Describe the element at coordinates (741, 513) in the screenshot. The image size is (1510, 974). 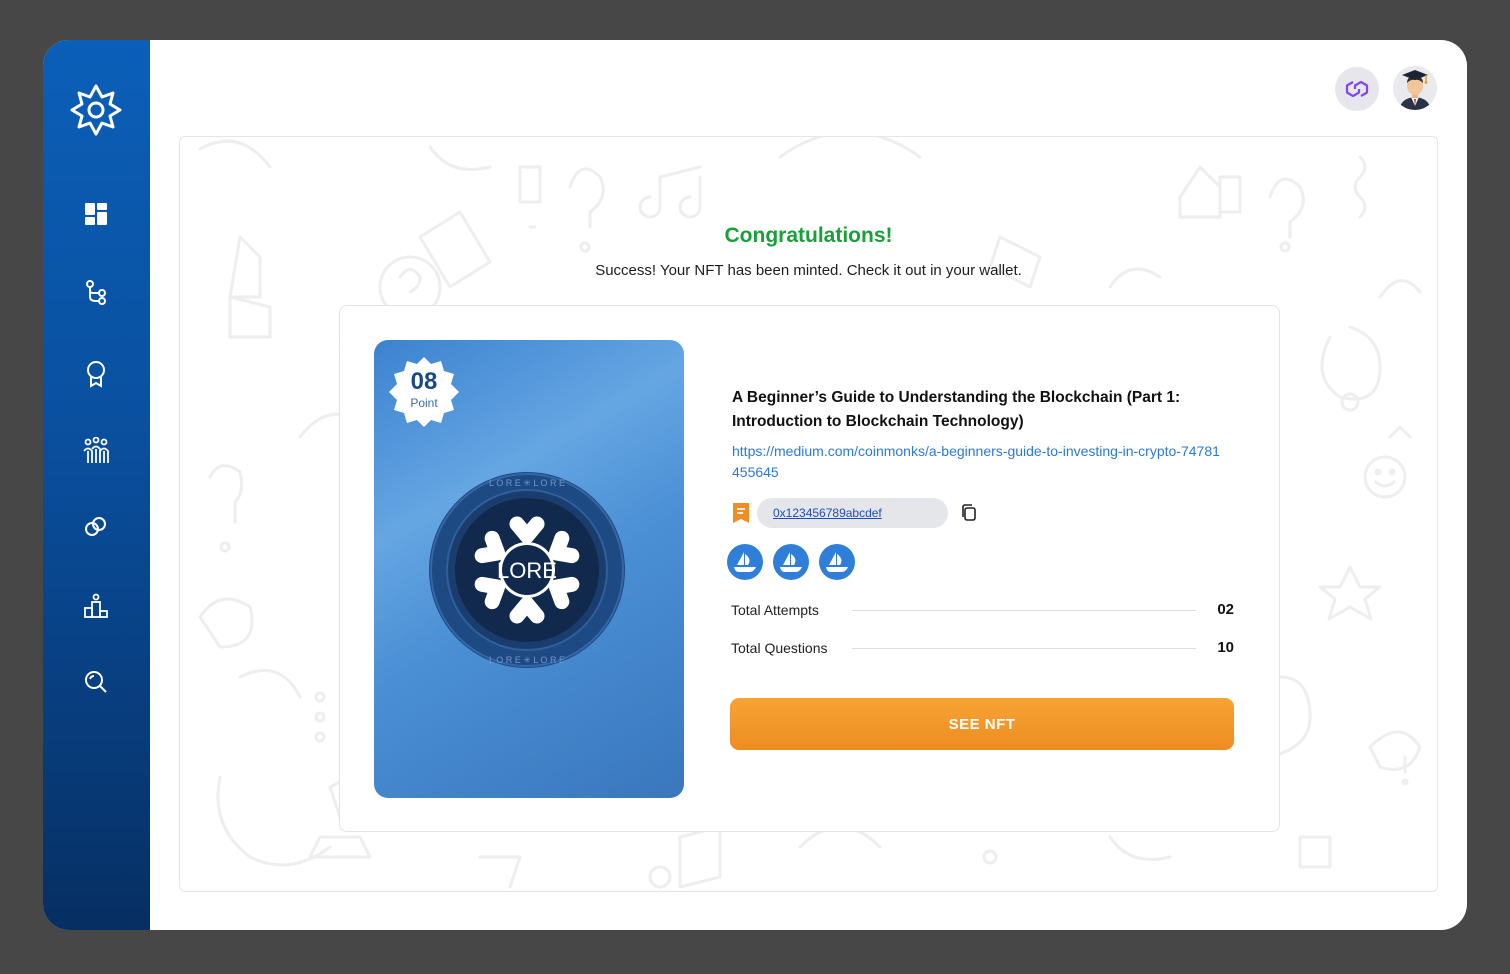
I see `receipt-icon` at that location.